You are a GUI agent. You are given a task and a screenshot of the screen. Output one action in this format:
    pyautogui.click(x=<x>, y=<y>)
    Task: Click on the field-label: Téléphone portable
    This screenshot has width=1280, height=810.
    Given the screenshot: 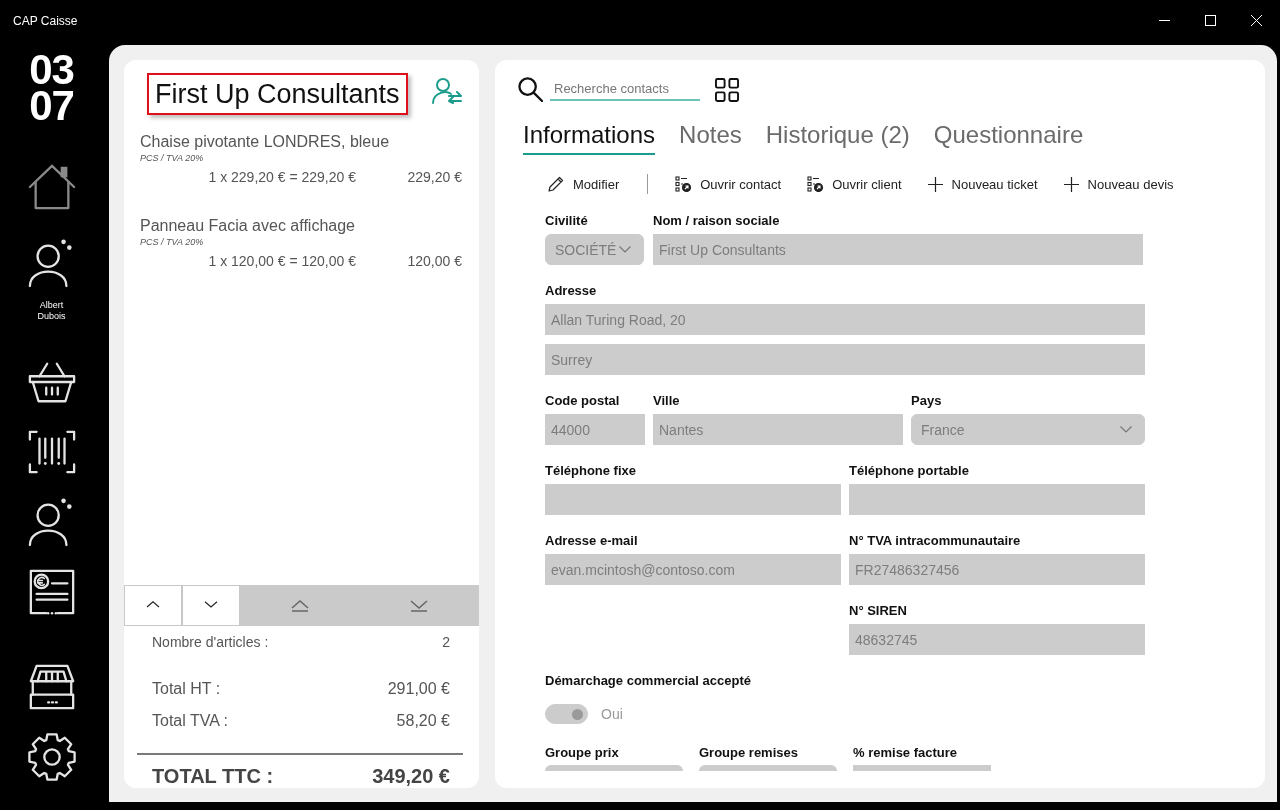 What is the action you would take?
    pyautogui.click(x=909, y=471)
    